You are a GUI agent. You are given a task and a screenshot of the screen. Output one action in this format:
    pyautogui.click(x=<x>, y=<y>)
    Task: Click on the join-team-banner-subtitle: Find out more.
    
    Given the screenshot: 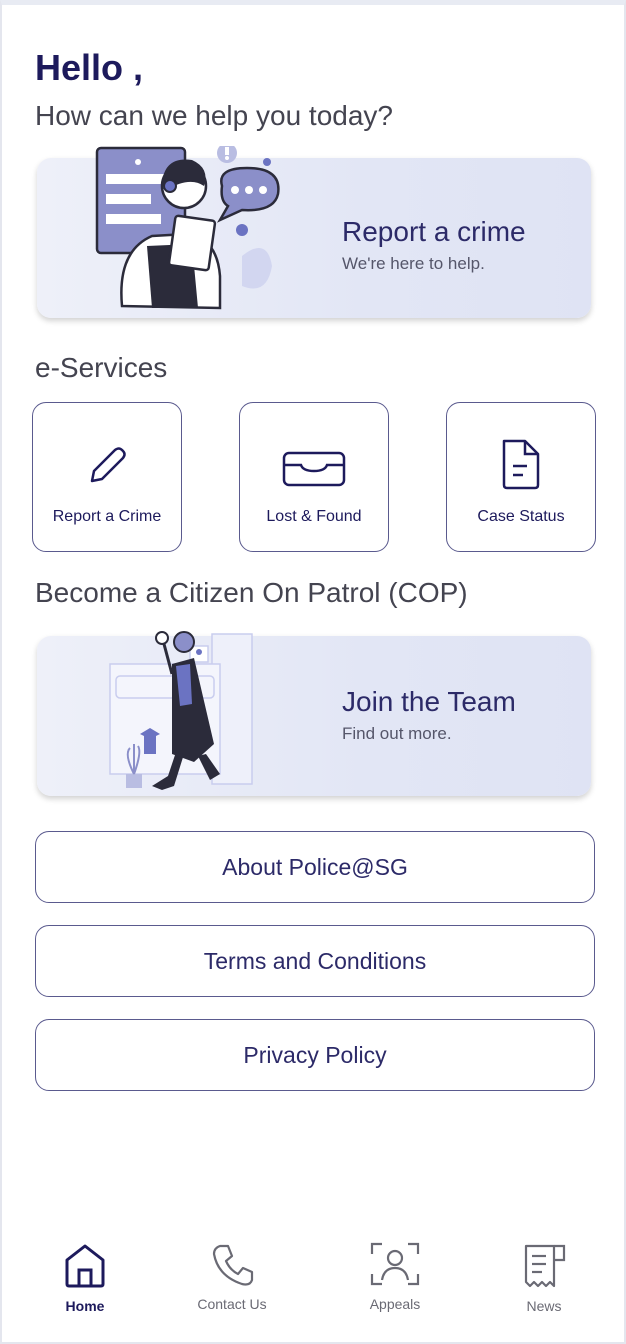 What is the action you would take?
    pyautogui.click(x=397, y=733)
    